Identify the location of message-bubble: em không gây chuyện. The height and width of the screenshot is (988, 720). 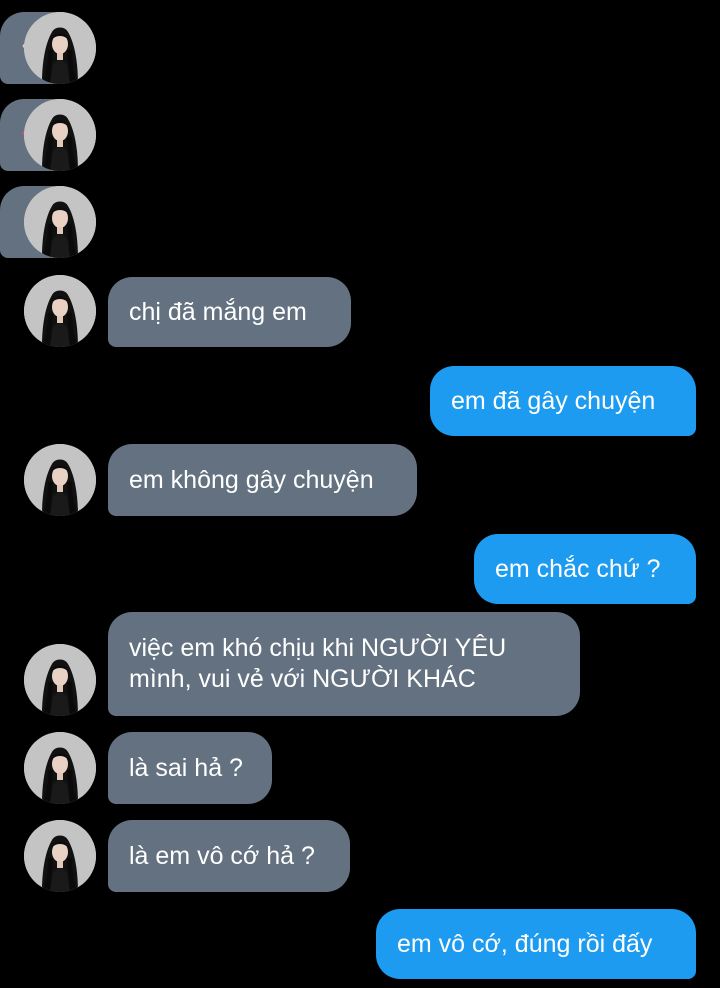
(262, 480).